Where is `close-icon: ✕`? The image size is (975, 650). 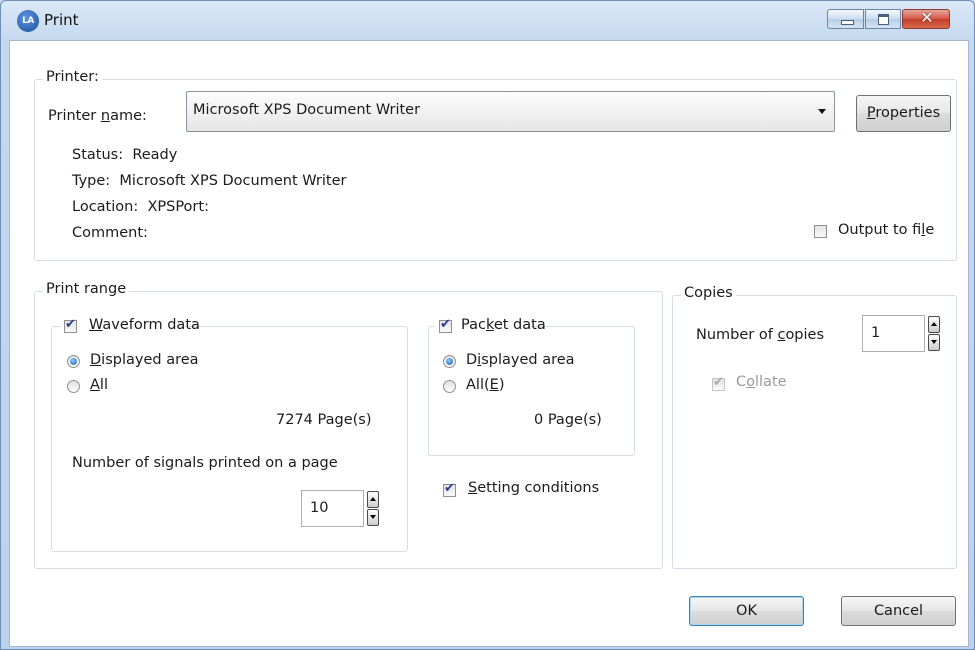 close-icon: ✕ is located at coordinates (927, 17).